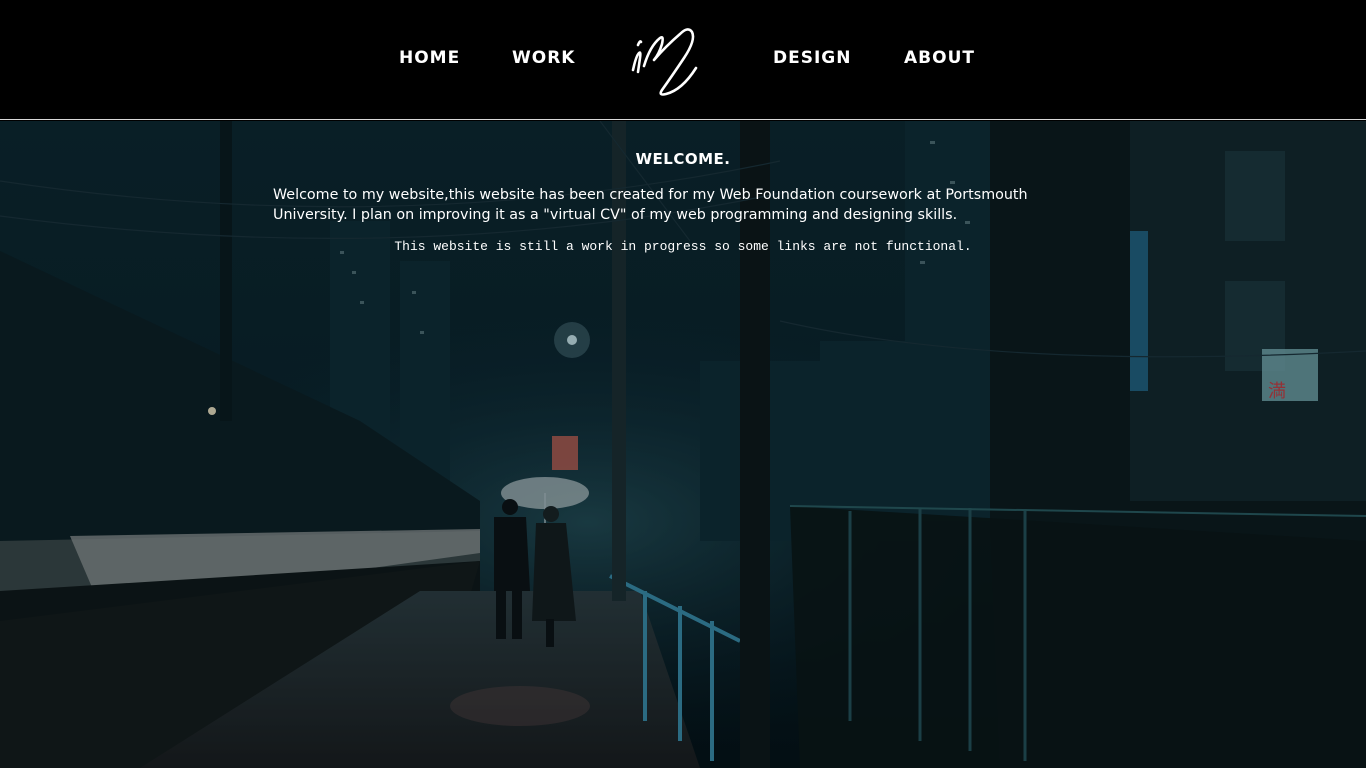 This screenshot has width=1366, height=768. Describe the element at coordinates (812, 58) in the screenshot. I see `nav-design-link: DESIGN` at that location.